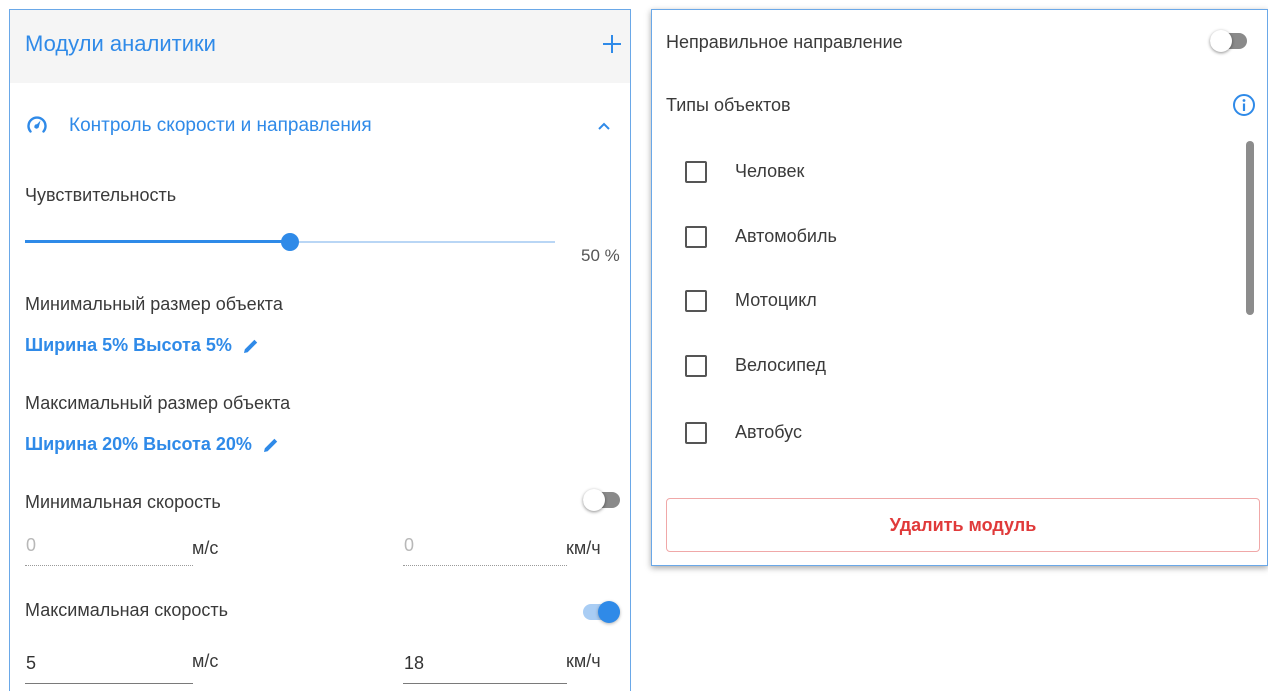 This screenshot has height=691, width=1268. I want to click on max-speed-mps-input: 5, so click(109, 666).